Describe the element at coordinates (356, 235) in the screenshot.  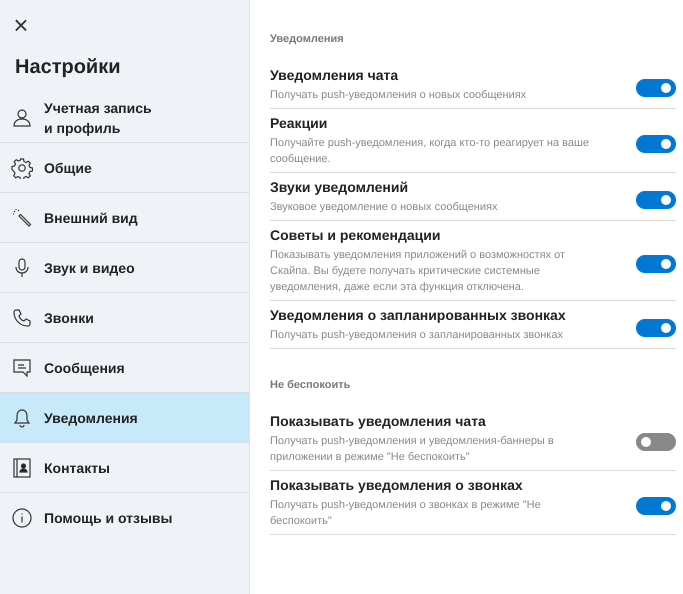
I see `setting-title: Советы и рекомендации` at that location.